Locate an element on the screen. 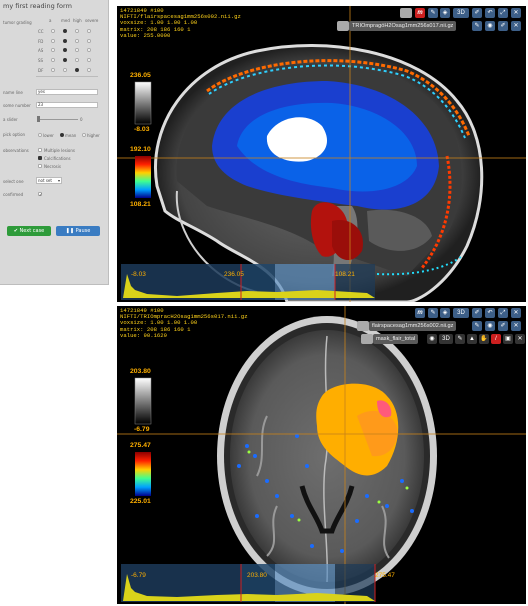 The width and height of the screenshot is (528, 606). brush-icon: / is located at coordinates (496, 339).